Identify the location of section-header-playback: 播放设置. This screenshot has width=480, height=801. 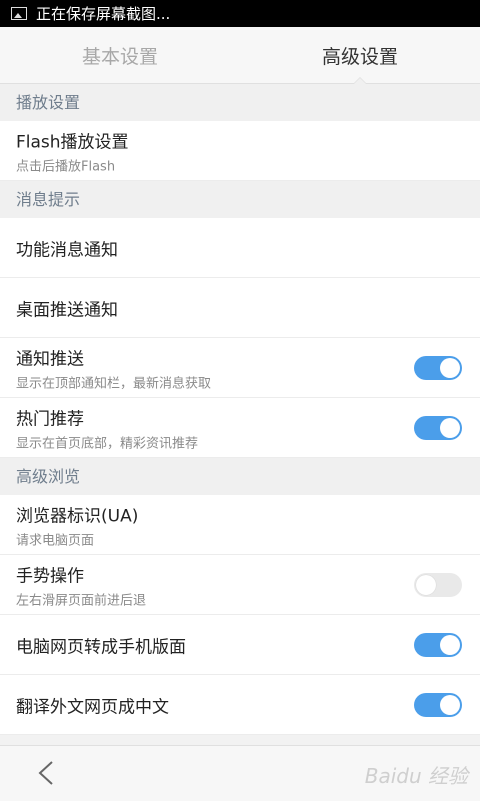
(240, 102).